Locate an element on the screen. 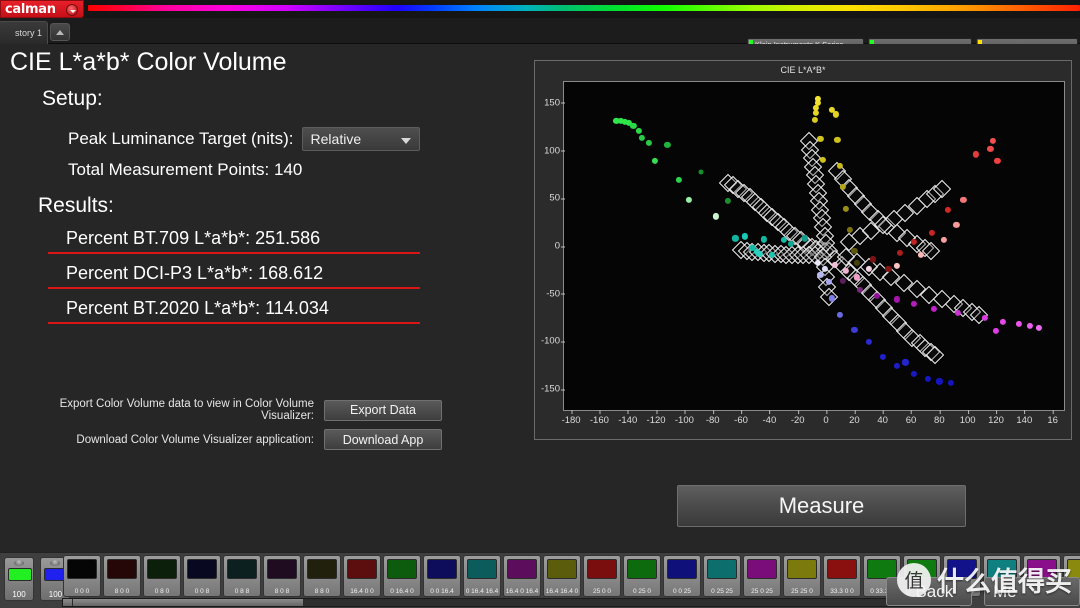 Image resolution: width=1080 pixels, height=608 pixels. swatch-horizontal-scrollbar is located at coordinates (511, 602).